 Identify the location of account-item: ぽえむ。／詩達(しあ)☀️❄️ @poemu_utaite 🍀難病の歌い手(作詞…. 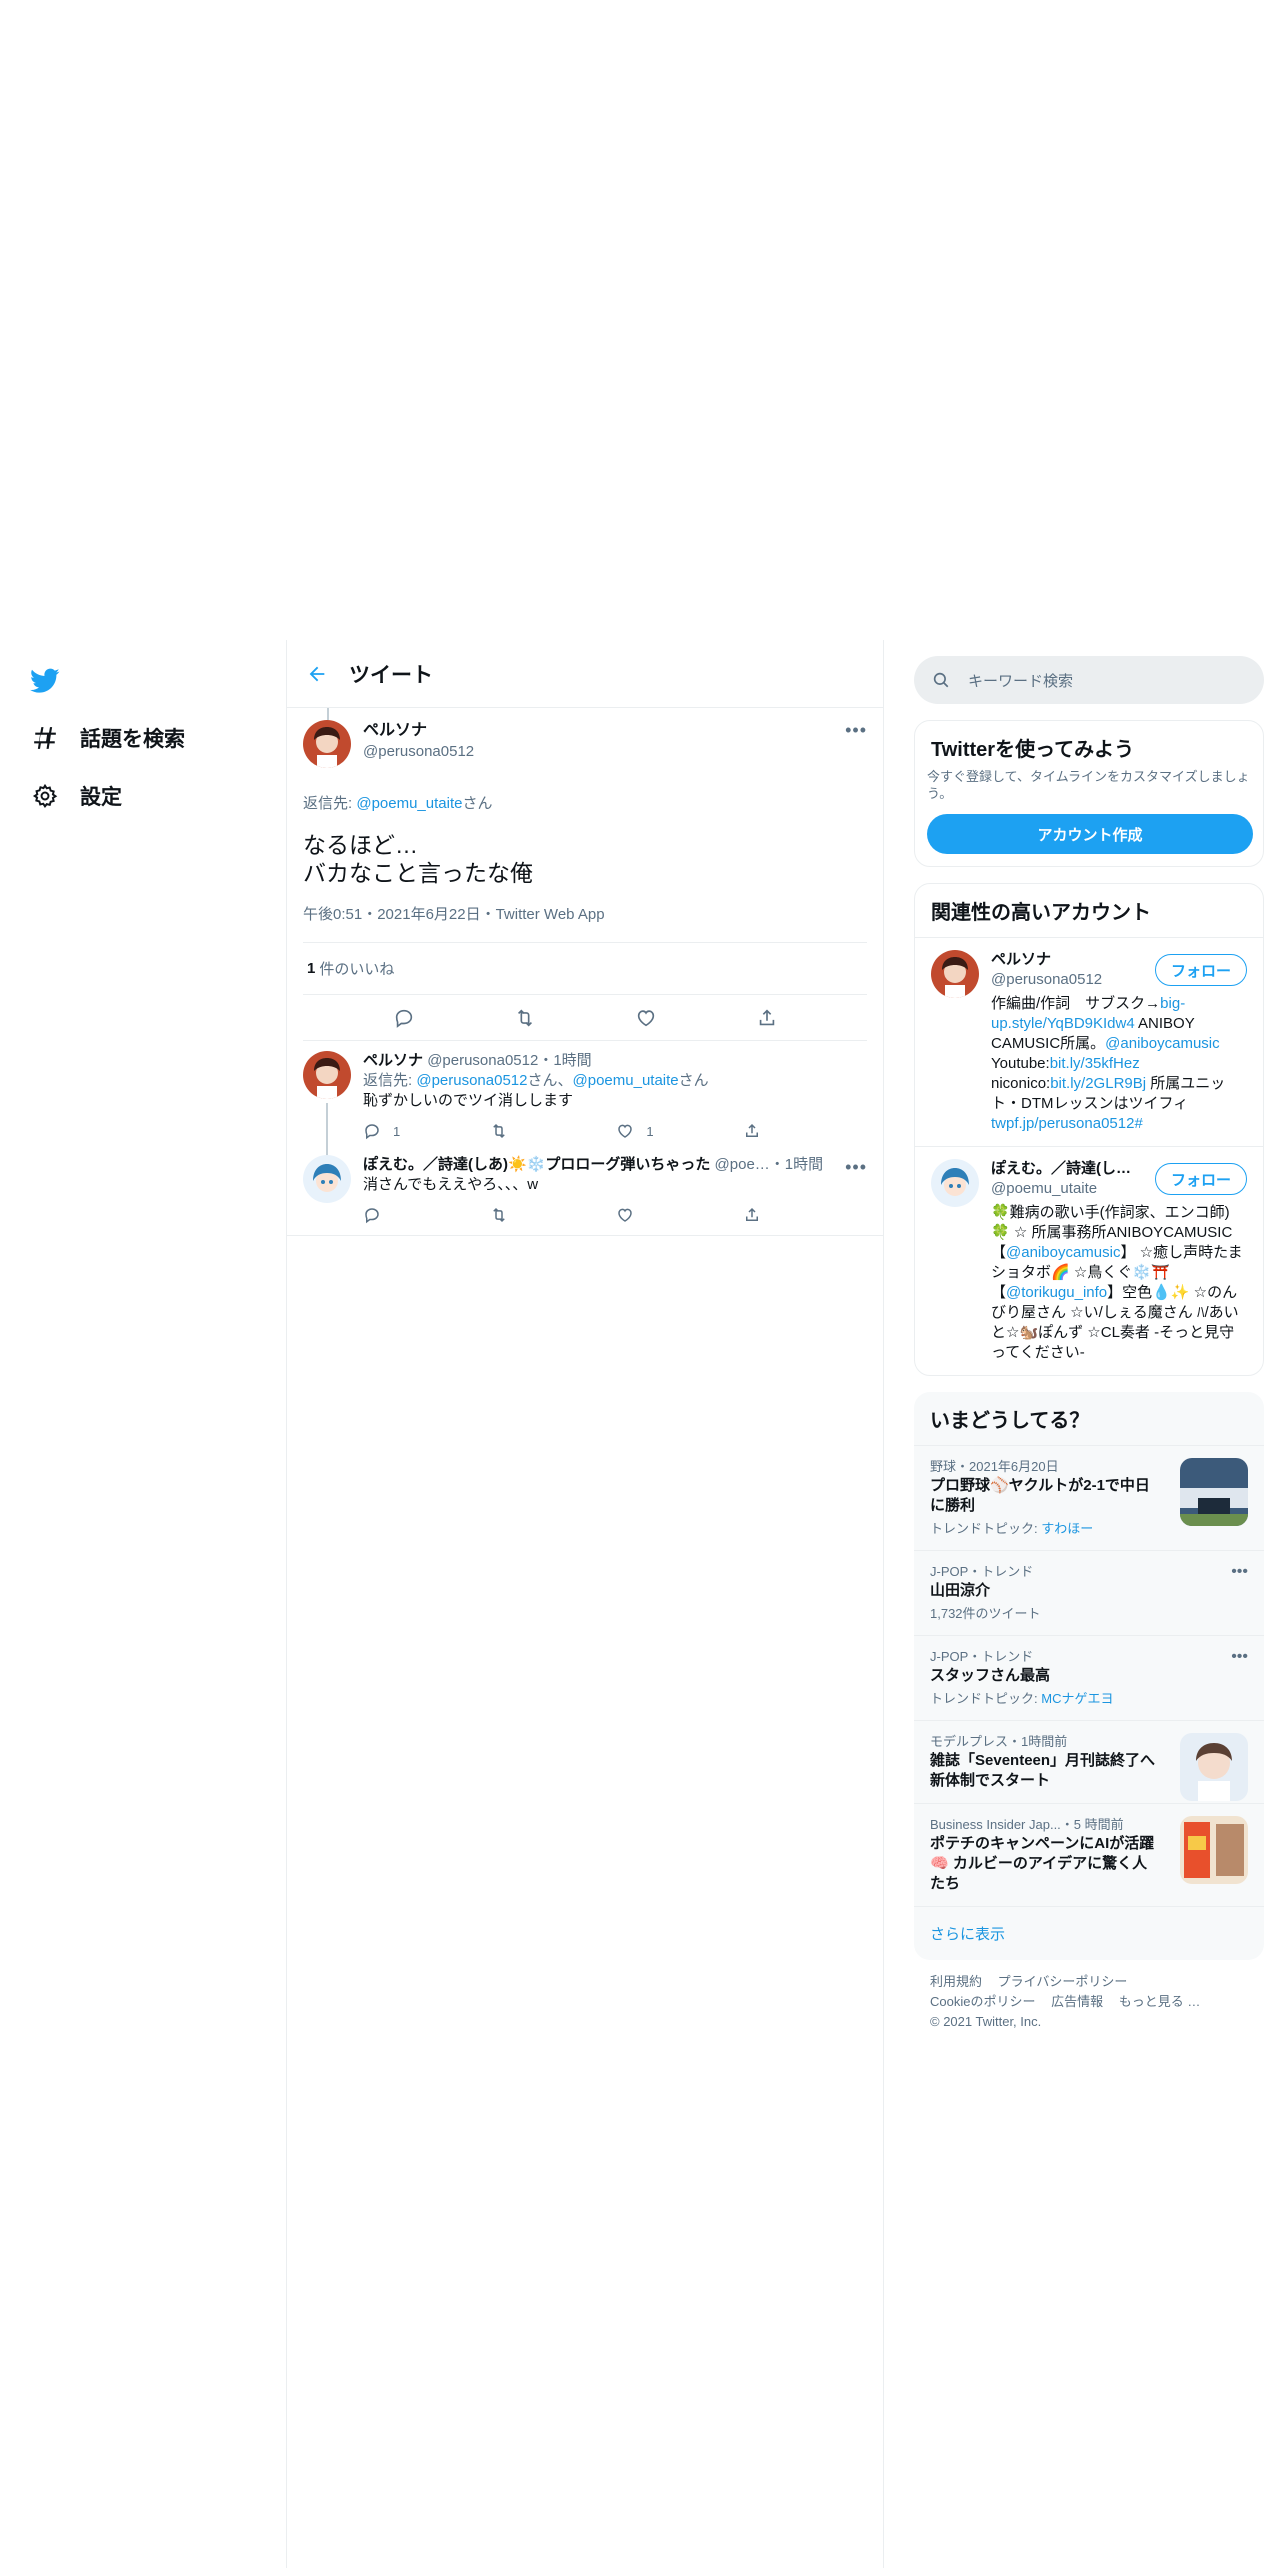
(1089, 1260).